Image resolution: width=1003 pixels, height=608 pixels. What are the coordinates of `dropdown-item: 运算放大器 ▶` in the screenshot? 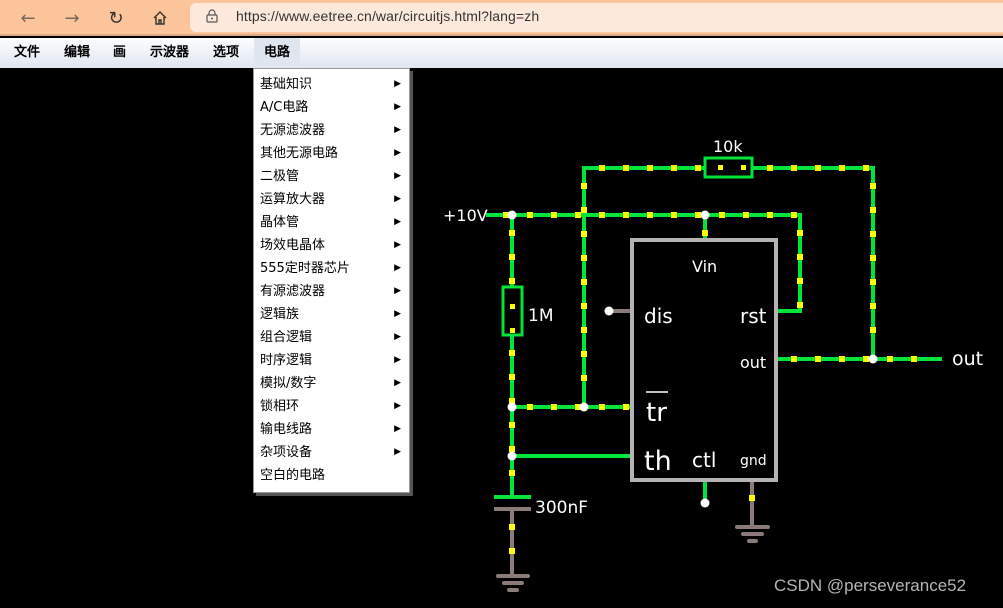 It's located at (331, 199).